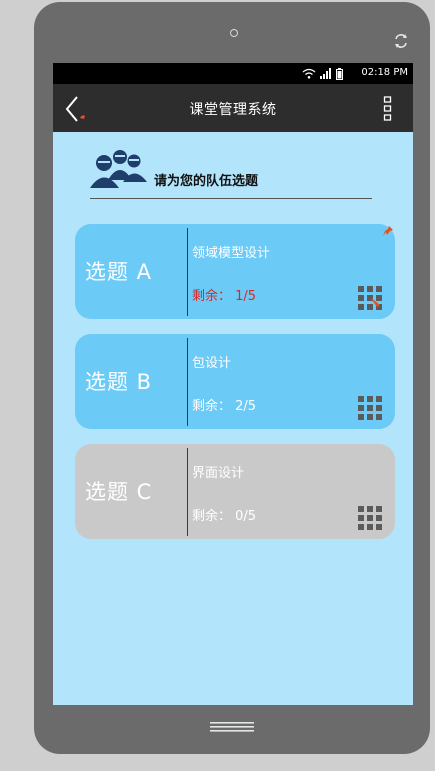 The width and height of the screenshot is (435, 771). Describe the element at coordinates (231, 198) in the screenshot. I see `header-divider` at that location.